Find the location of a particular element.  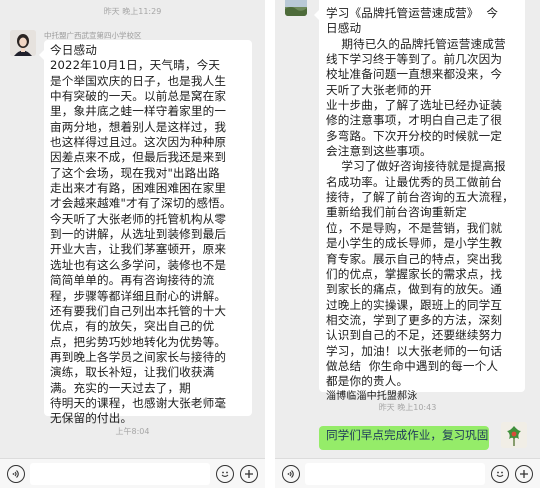

timestamp: 昨天 晚上10:43 is located at coordinates (407, 407).